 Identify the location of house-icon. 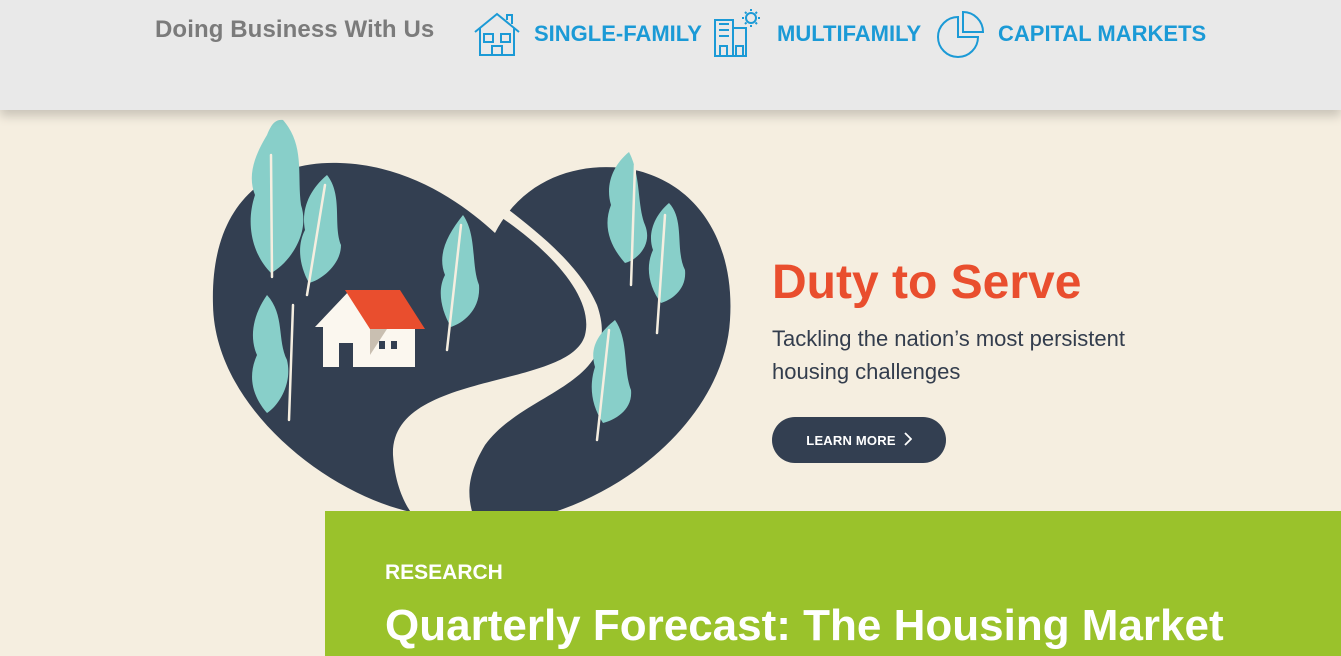
(497, 34).